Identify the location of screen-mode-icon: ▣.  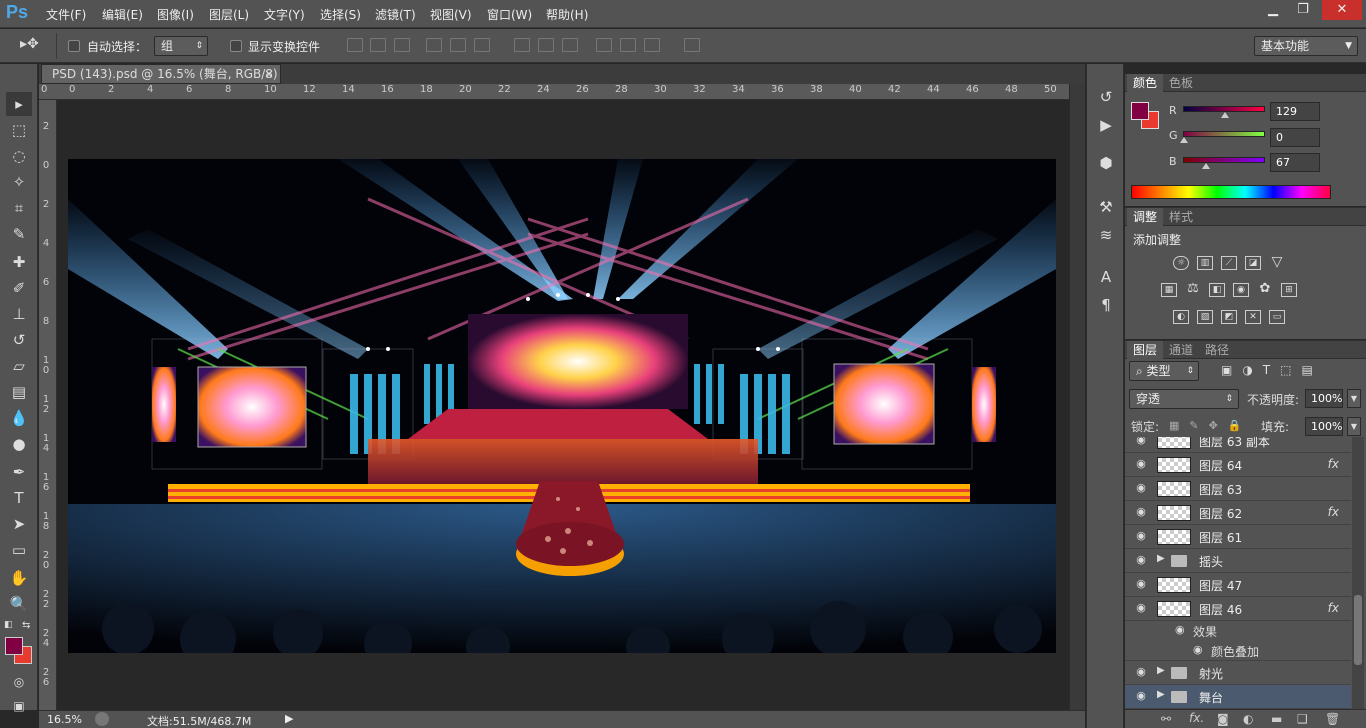
(19, 706).